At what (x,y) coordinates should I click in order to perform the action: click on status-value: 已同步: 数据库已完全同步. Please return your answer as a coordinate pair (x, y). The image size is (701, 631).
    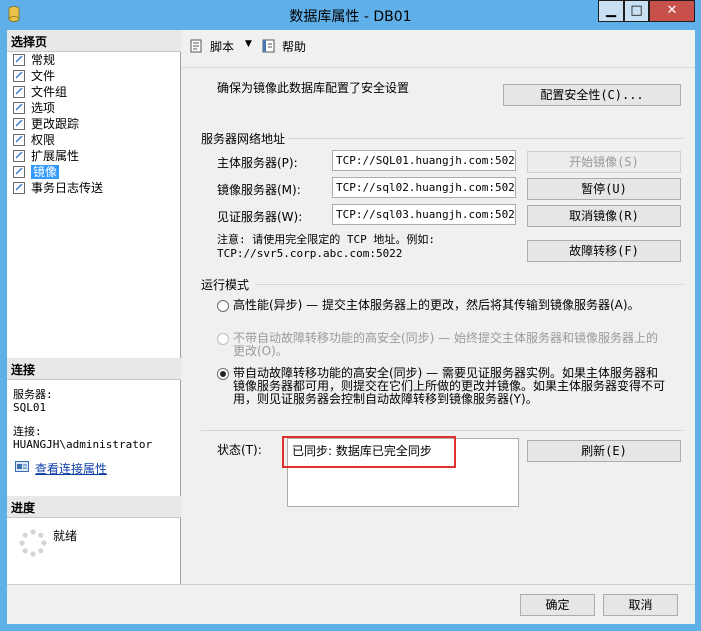
    Looking at the image, I should click on (362, 451).